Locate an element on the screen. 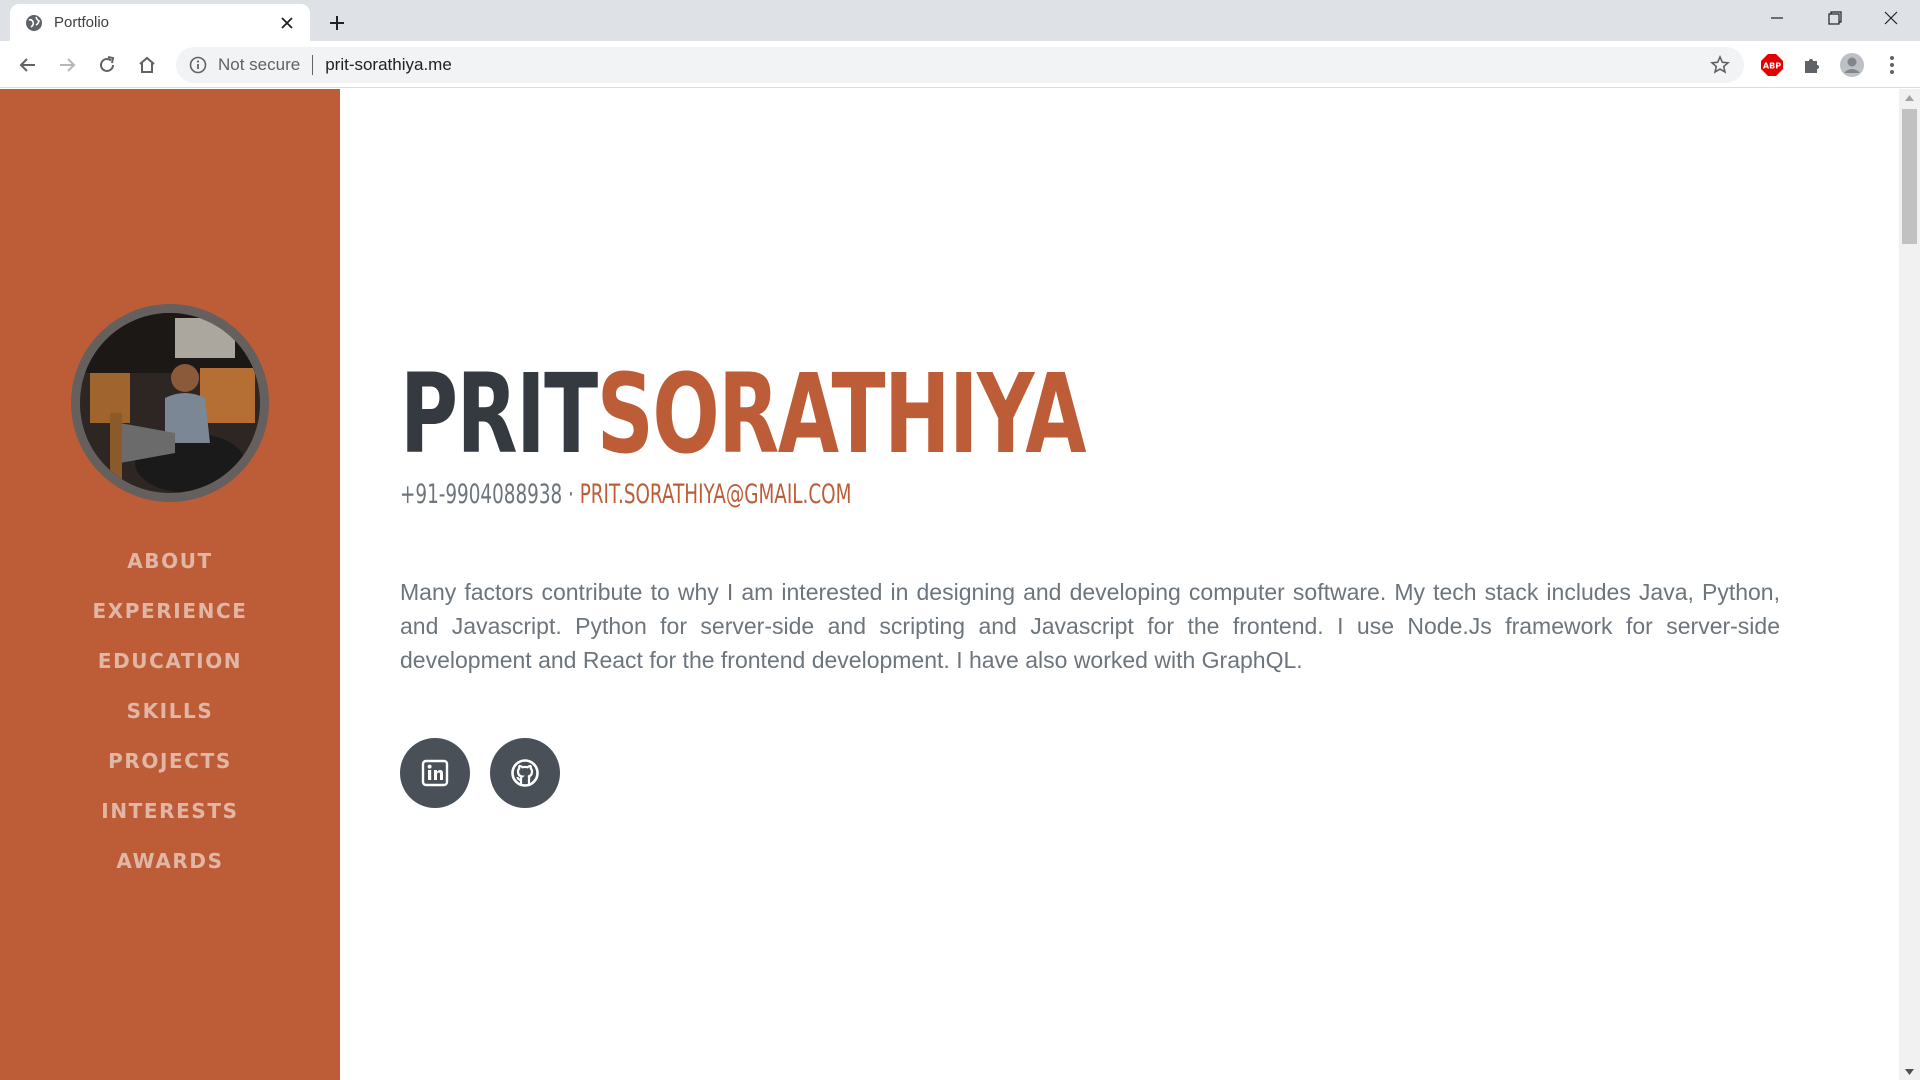 The image size is (1920, 1080). forward-button is located at coordinates (67, 65).